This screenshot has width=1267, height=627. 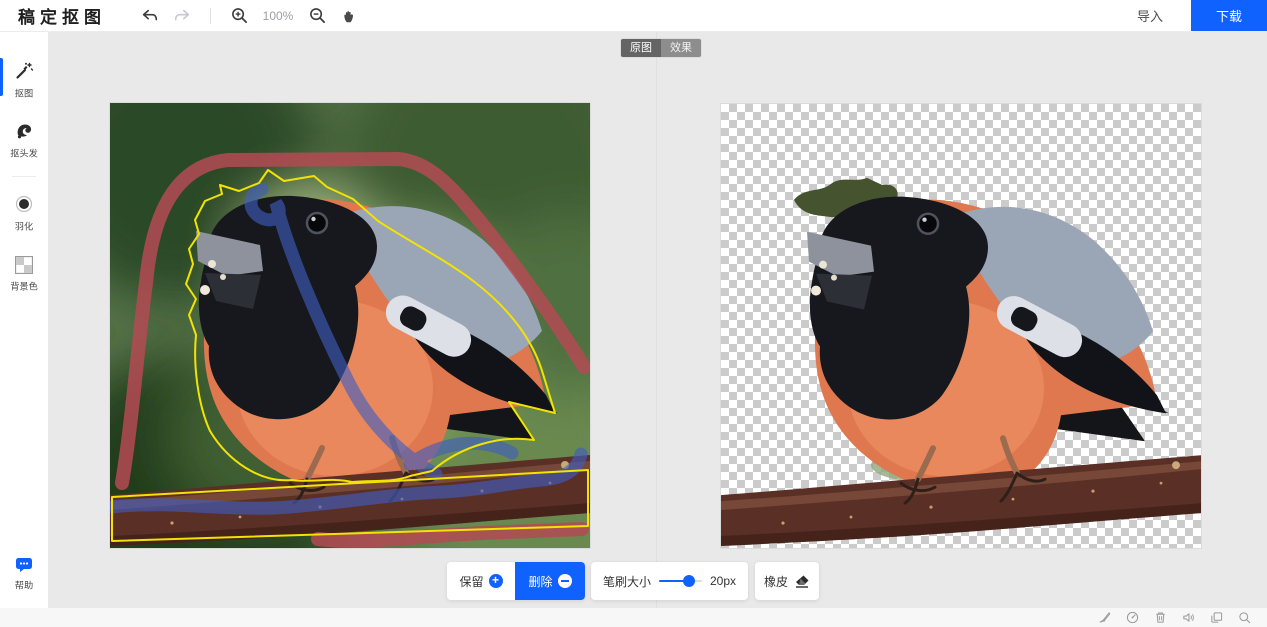 What do you see at coordinates (471, 581) in the screenshot?
I see `keep-label: 保留` at bounding box center [471, 581].